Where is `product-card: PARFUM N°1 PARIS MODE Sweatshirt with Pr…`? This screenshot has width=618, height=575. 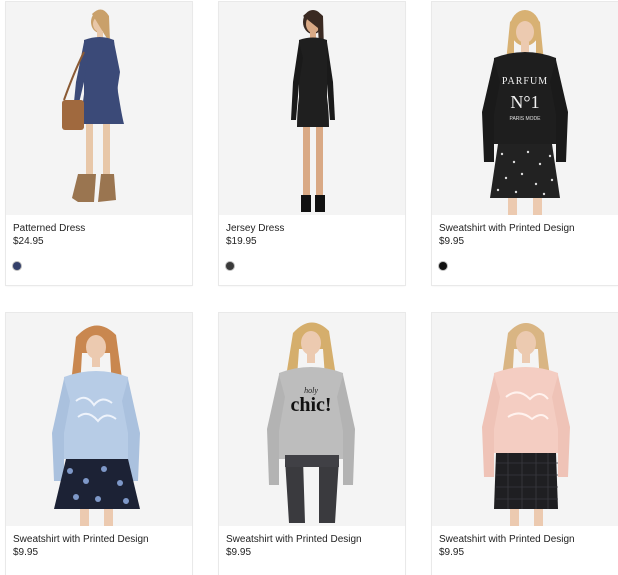
product-card: PARFUM N°1 PARIS MODE Sweatshirt with Pr… is located at coordinates (525, 143).